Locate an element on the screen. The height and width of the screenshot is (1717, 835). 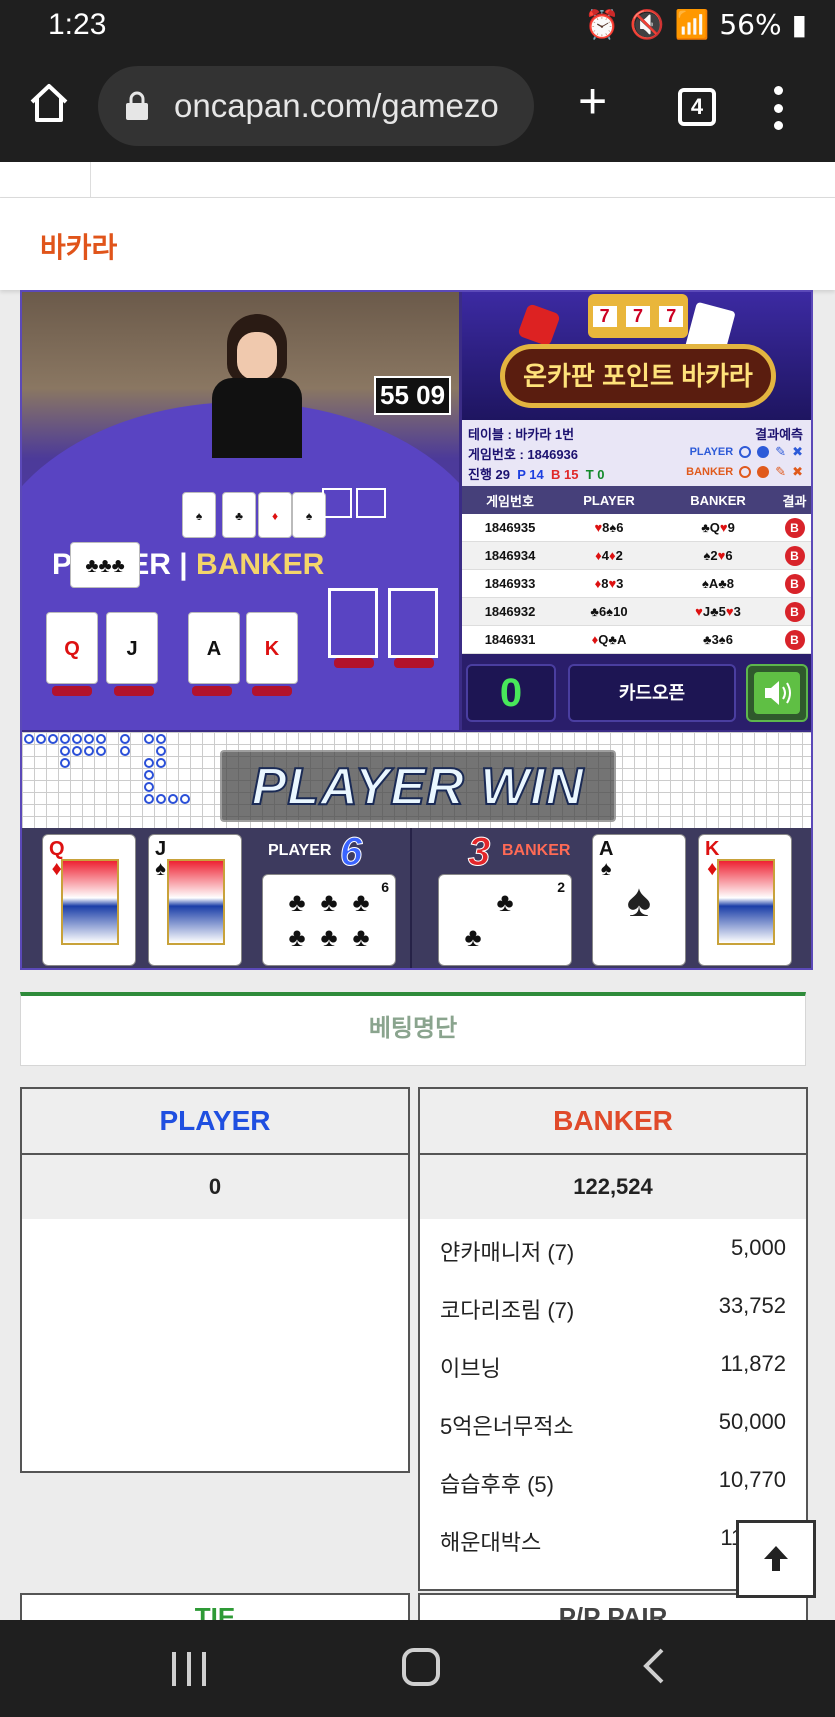
history-player-cards: ♥8♠6 is located at coordinates (609, 527).